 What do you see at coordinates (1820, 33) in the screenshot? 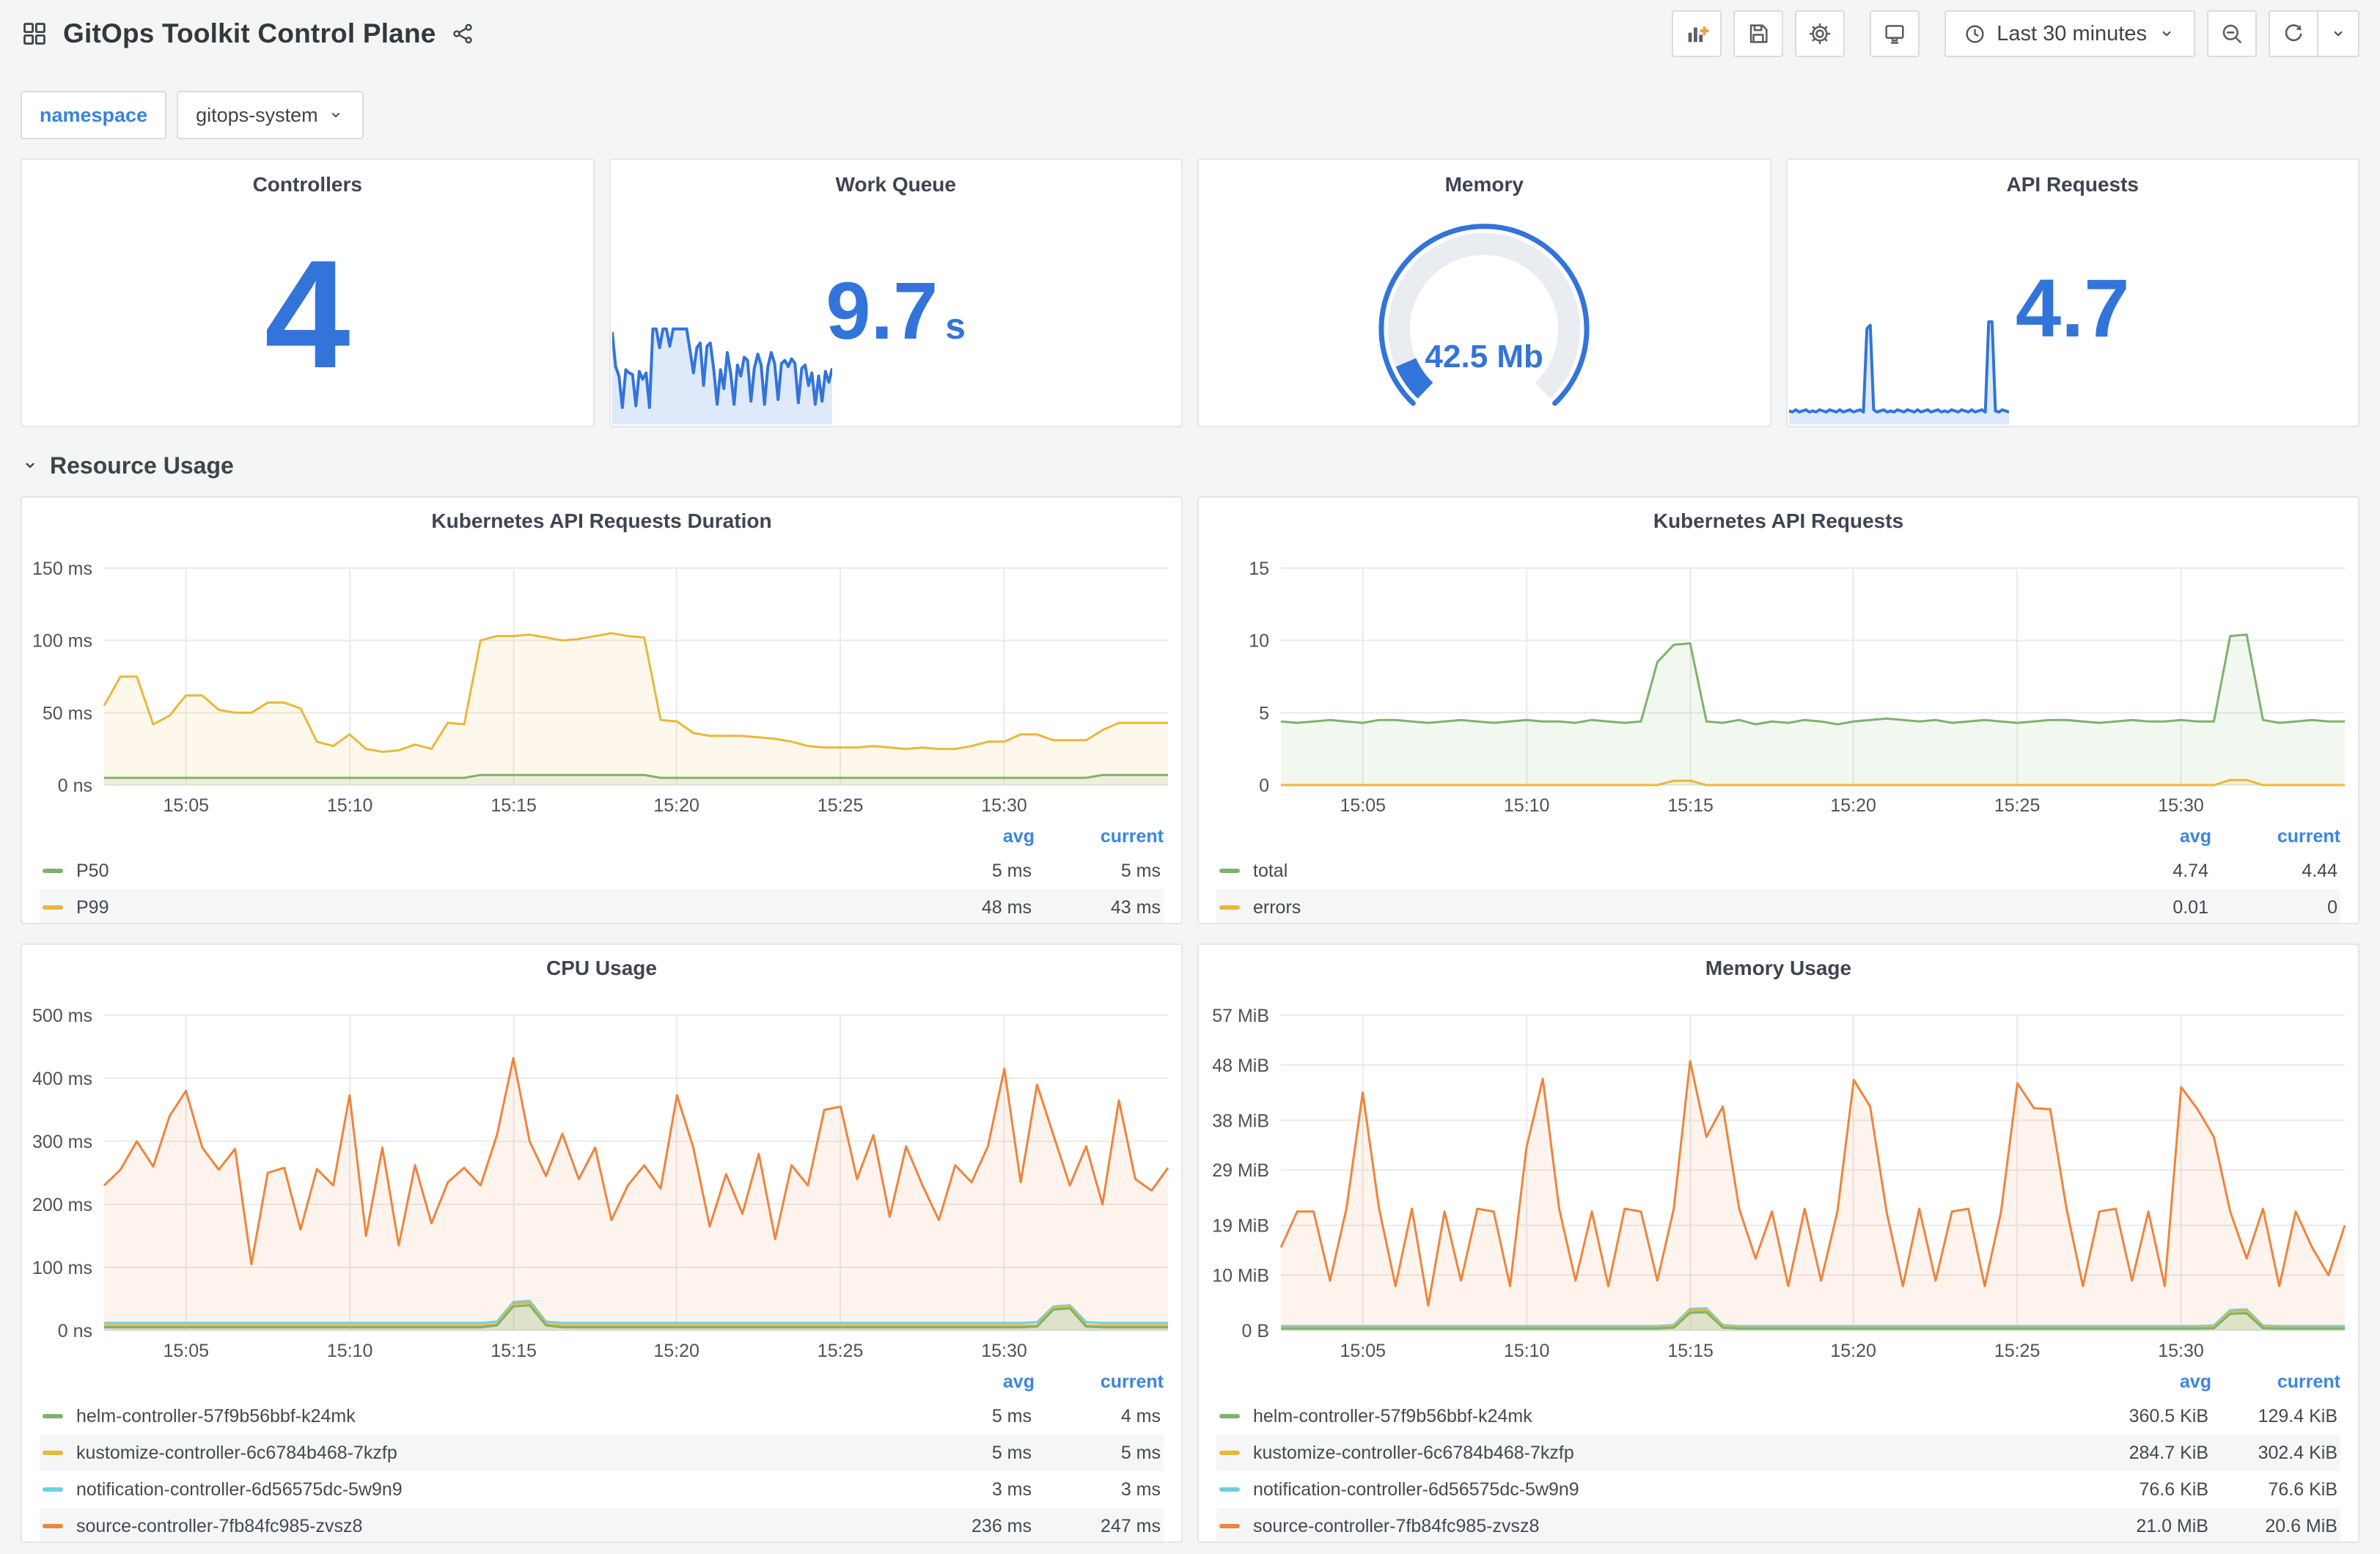
I see `dashboard-settings-button` at bounding box center [1820, 33].